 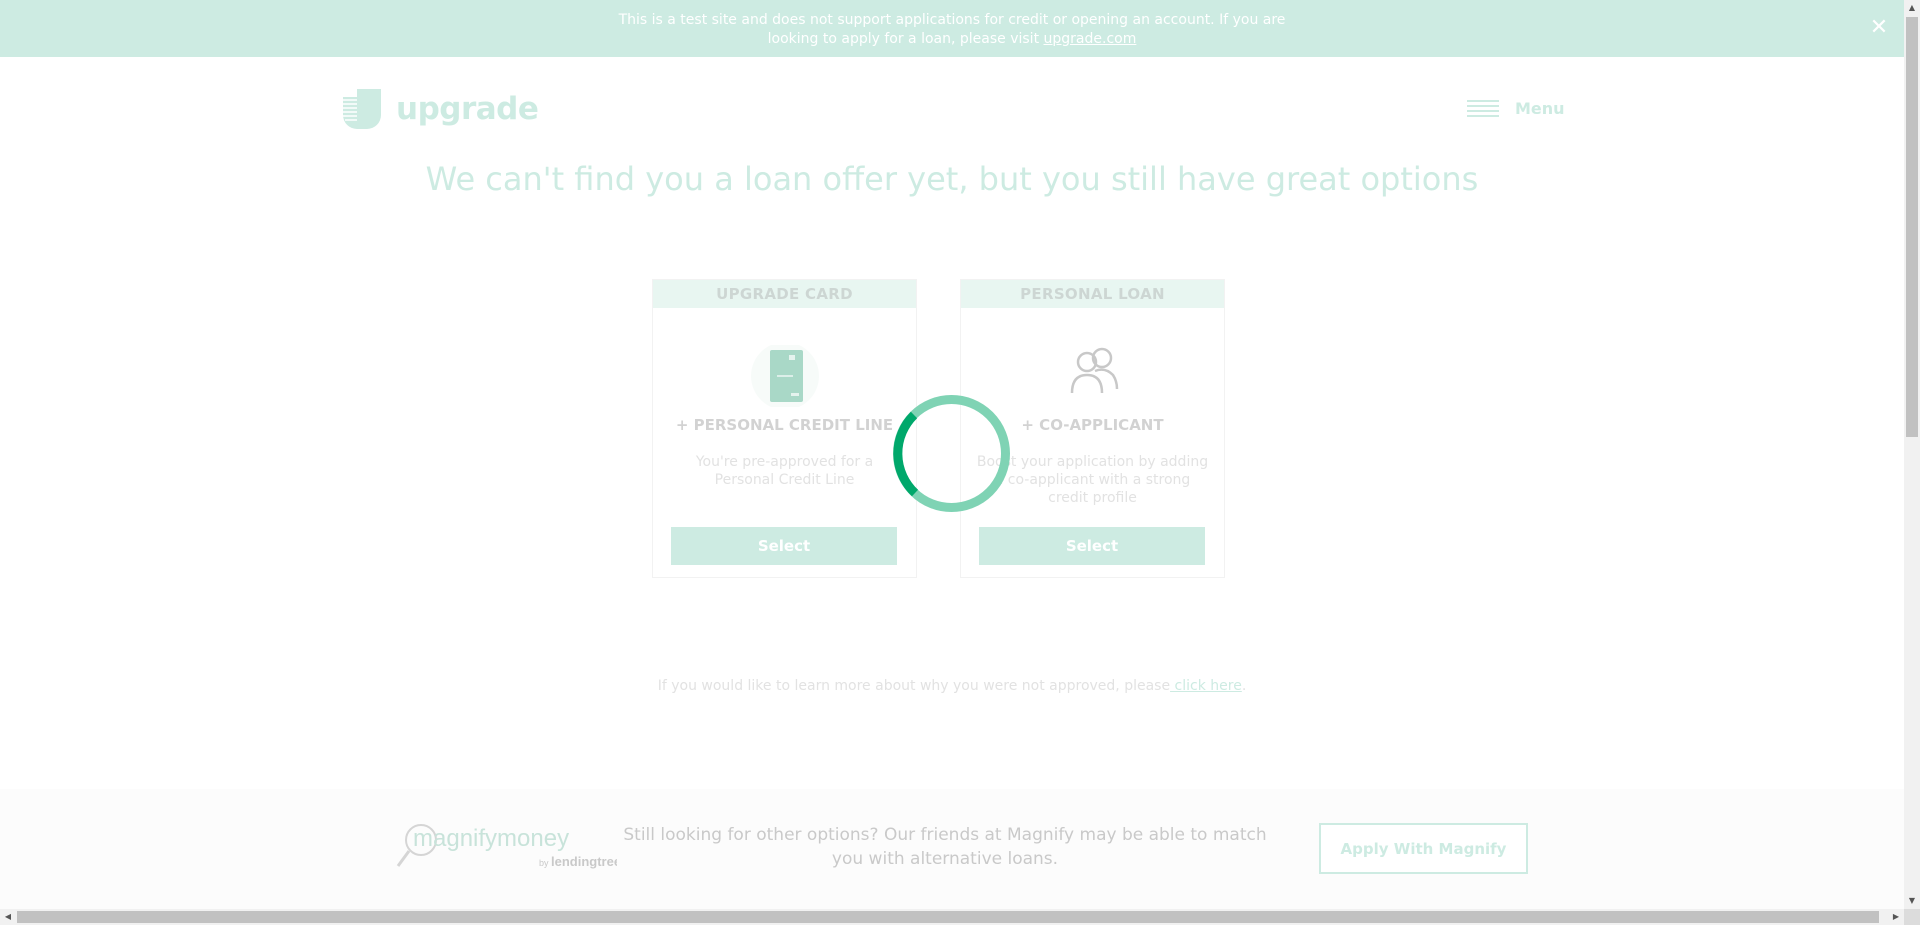 I want to click on horizontal-scroll-thumb, so click(x=948, y=917).